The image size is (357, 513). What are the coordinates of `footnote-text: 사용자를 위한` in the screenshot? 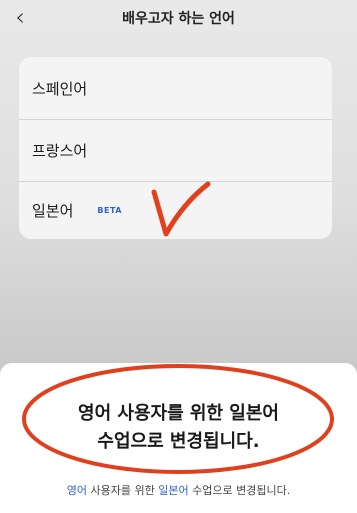 It's located at (123, 490).